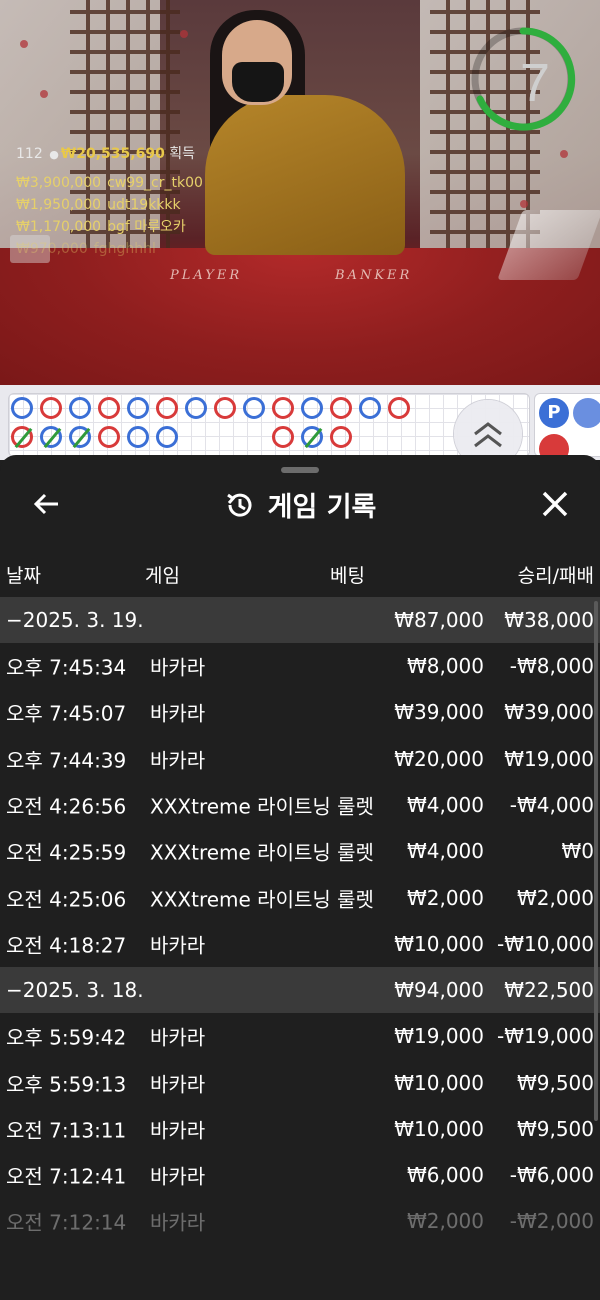  Describe the element at coordinates (300, 1129) in the screenshot. I see `history-row: 오전 7:13:11 바카라 ₩10,000 ₩9,500` at that location.